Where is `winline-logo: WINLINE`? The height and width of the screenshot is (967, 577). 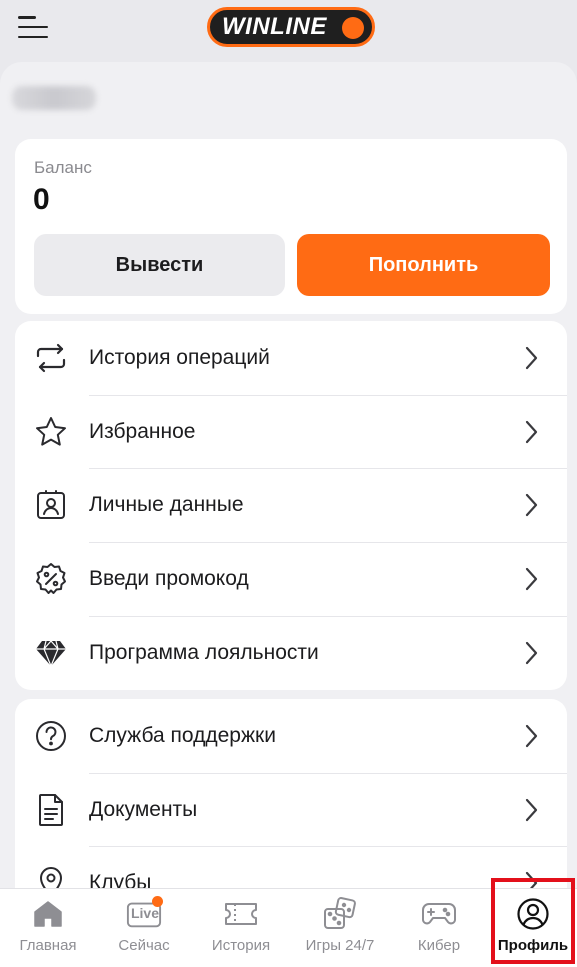
winline-logo: WINLINE is located at coordinates (291, 27).